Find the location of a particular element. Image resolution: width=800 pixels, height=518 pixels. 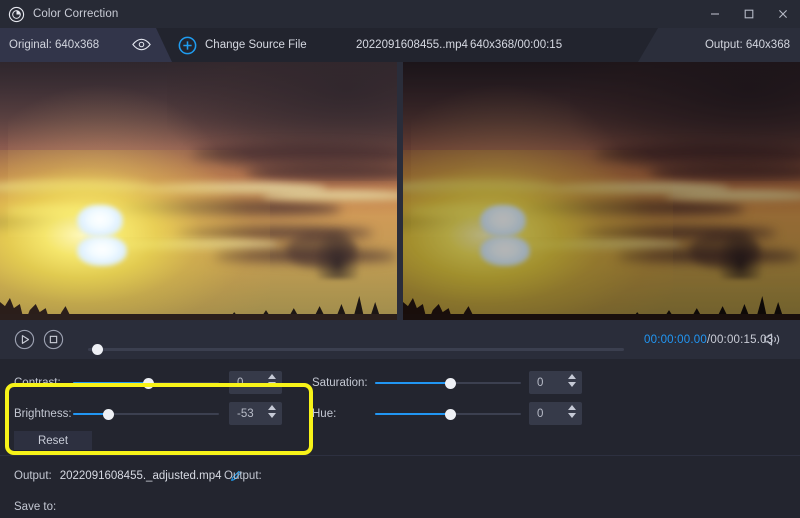

output-format-label: Output: is located at coordinates (243, 476).